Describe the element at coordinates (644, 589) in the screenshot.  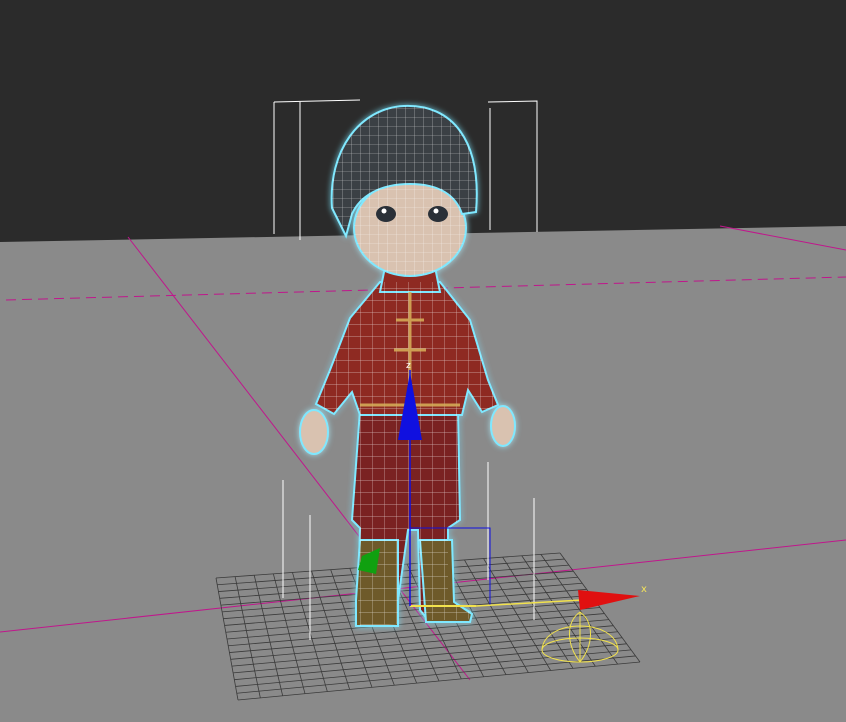
I see `gizmo-x-label: x` at that location.